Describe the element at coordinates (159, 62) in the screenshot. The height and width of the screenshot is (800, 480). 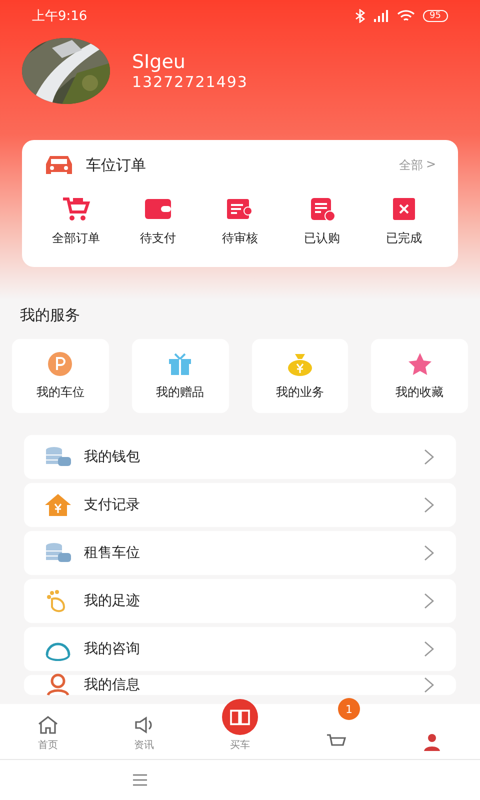
I see `user-name: SIgeu` at that location.